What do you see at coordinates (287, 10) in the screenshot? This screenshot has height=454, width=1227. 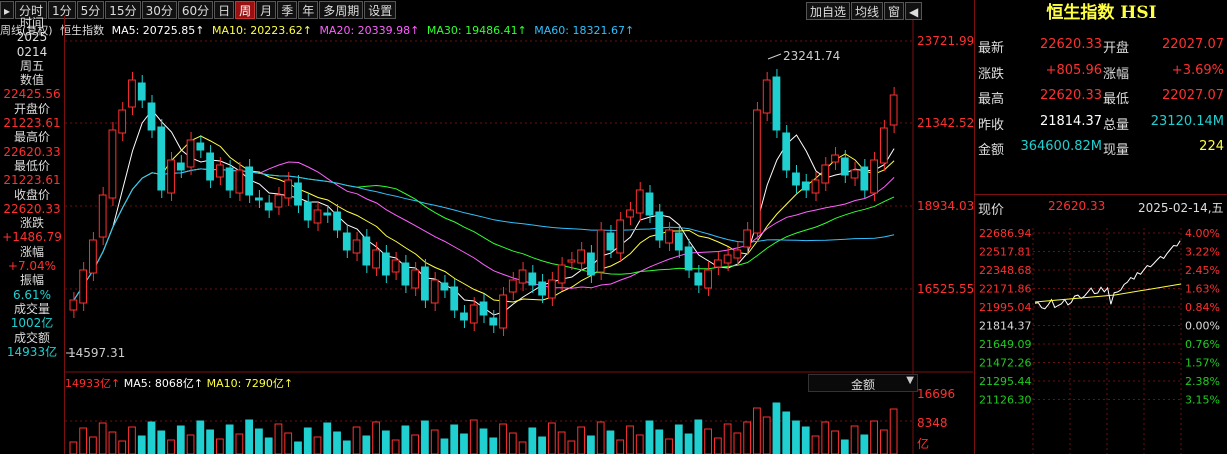 I see `period-tab-9: 季` at bounding box center [287, 10].